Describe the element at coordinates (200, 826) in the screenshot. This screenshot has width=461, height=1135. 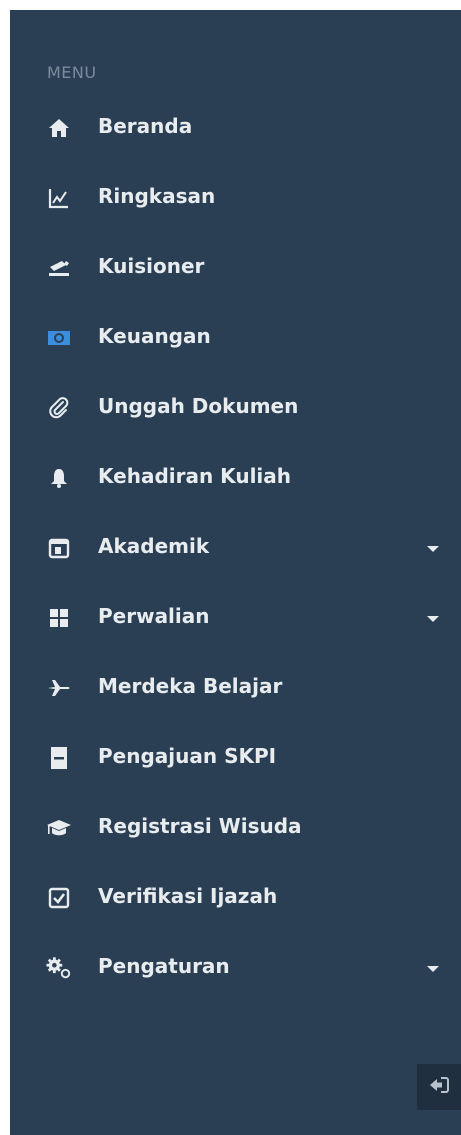
I see `sidebar-item-label: Registrasi Wisuda` at that location.